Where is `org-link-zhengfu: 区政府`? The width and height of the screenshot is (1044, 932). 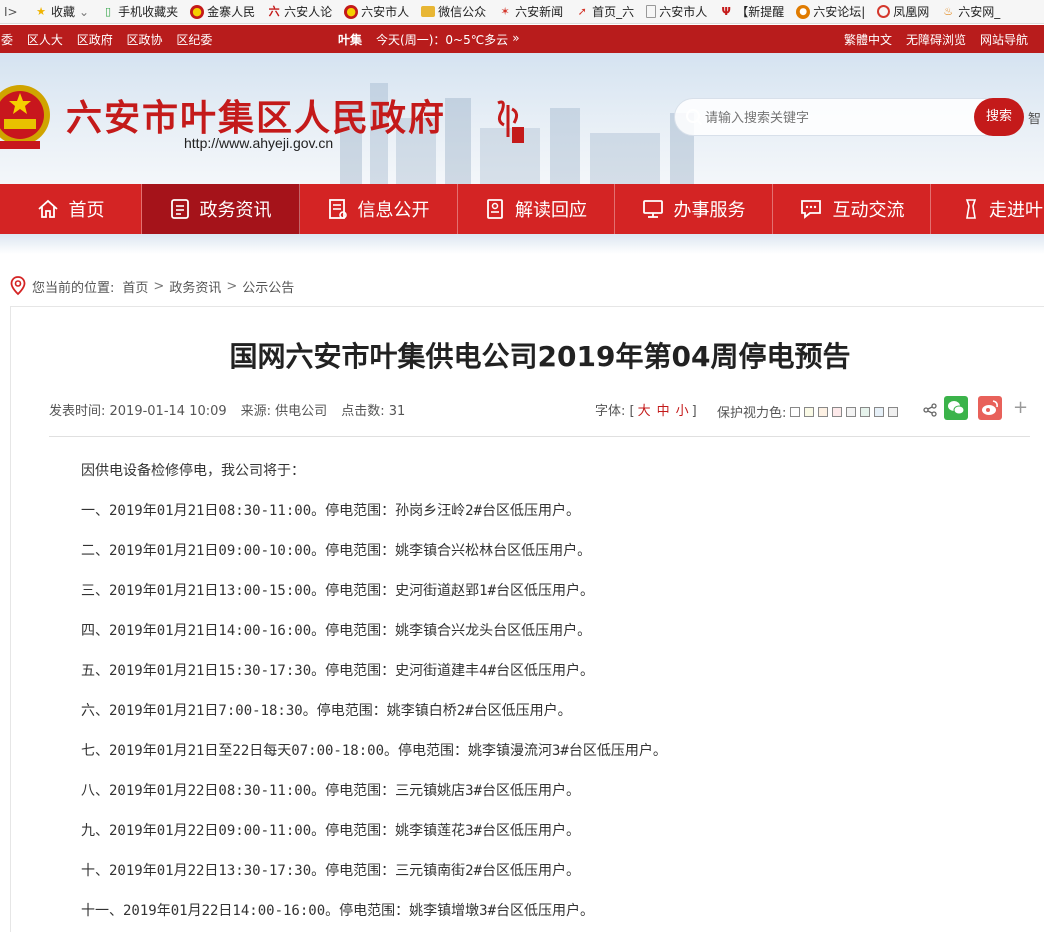 org-link-zhengfu: 区政府 is located at coordinates (95, 40).